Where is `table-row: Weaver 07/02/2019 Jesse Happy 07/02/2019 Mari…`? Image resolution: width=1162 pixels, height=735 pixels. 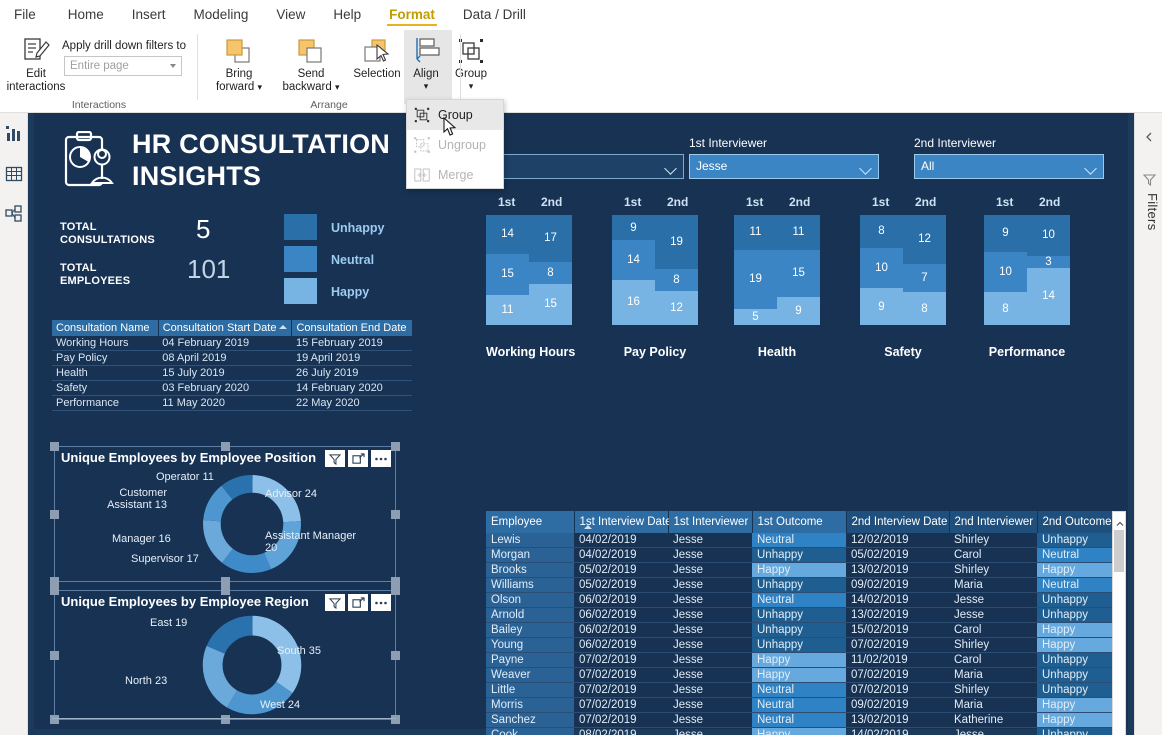
table-row: Weaver 07/02/2019 Jesse Happy 07/02/2019 Mari… is located at coordinates (802, 675).